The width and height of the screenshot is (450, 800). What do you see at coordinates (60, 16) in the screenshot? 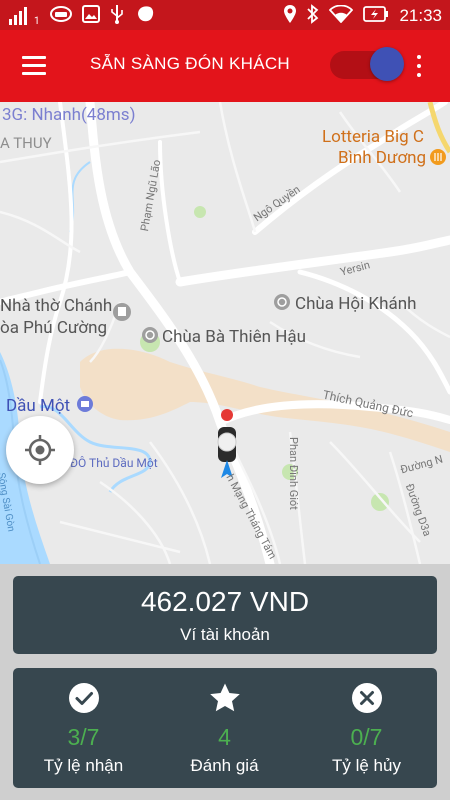
I see `car-notification-icon` at bounding box center [60, 16].